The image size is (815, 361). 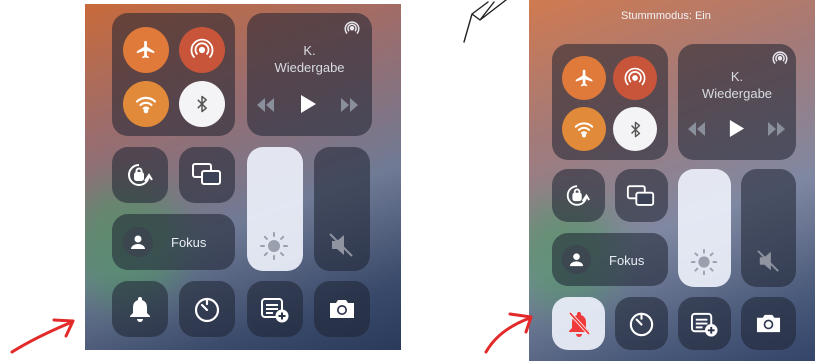 I want to click on bell-slash-icon, so click(x=579, y=324).